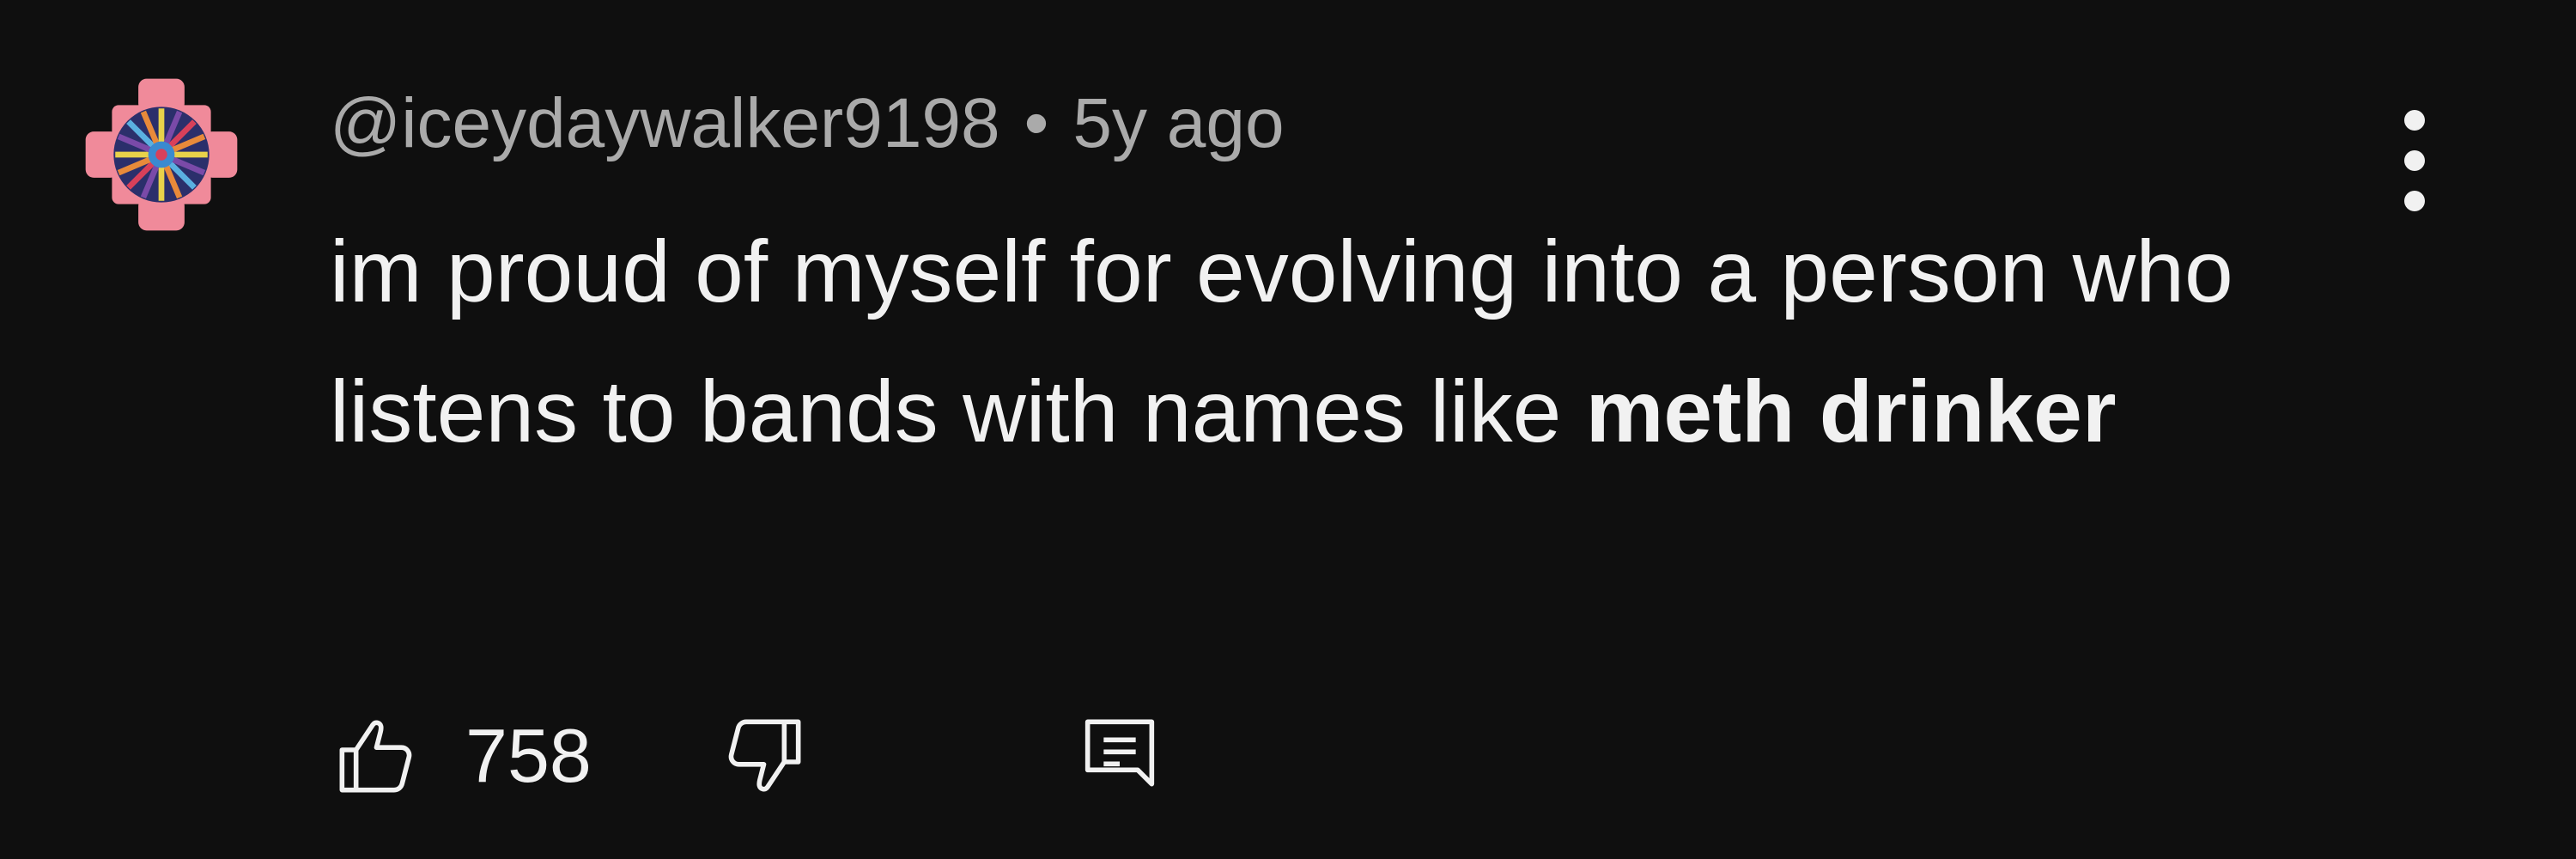 The image size is (2576, 859). Describe the element at coordinates (665, 124) in the screenshot. I see `author-handle-link: @iceydaywalker9198` at that location.